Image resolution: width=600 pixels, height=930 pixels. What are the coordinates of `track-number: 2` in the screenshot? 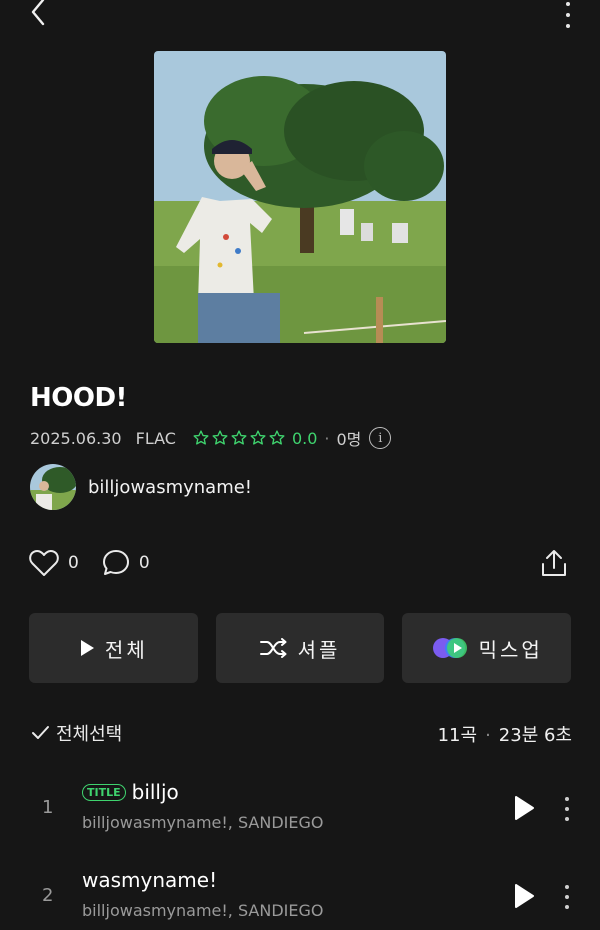 It's located at (48, 895).